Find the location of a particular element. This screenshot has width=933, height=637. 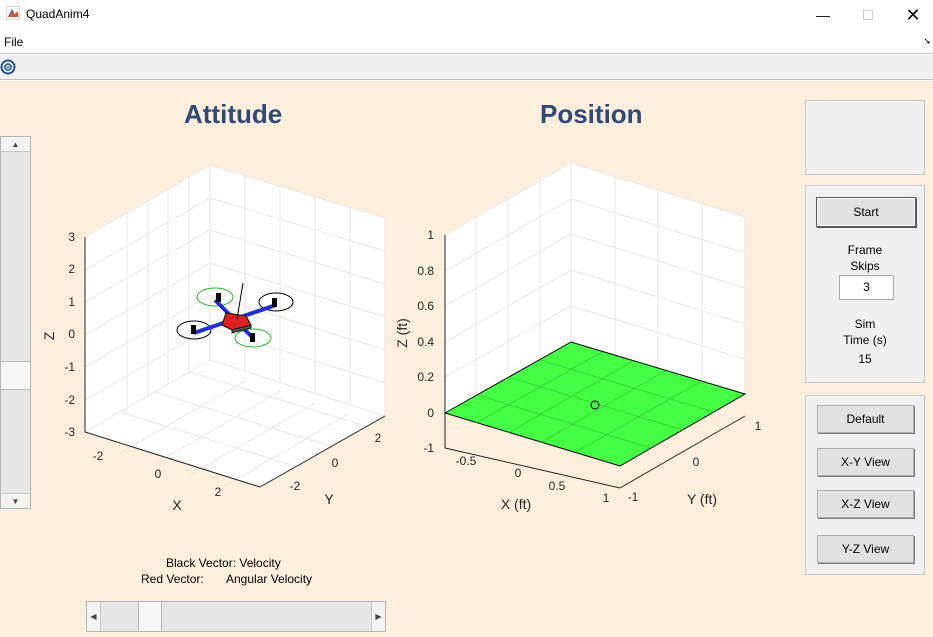

blank-panel is located at coordinates (865, 137).